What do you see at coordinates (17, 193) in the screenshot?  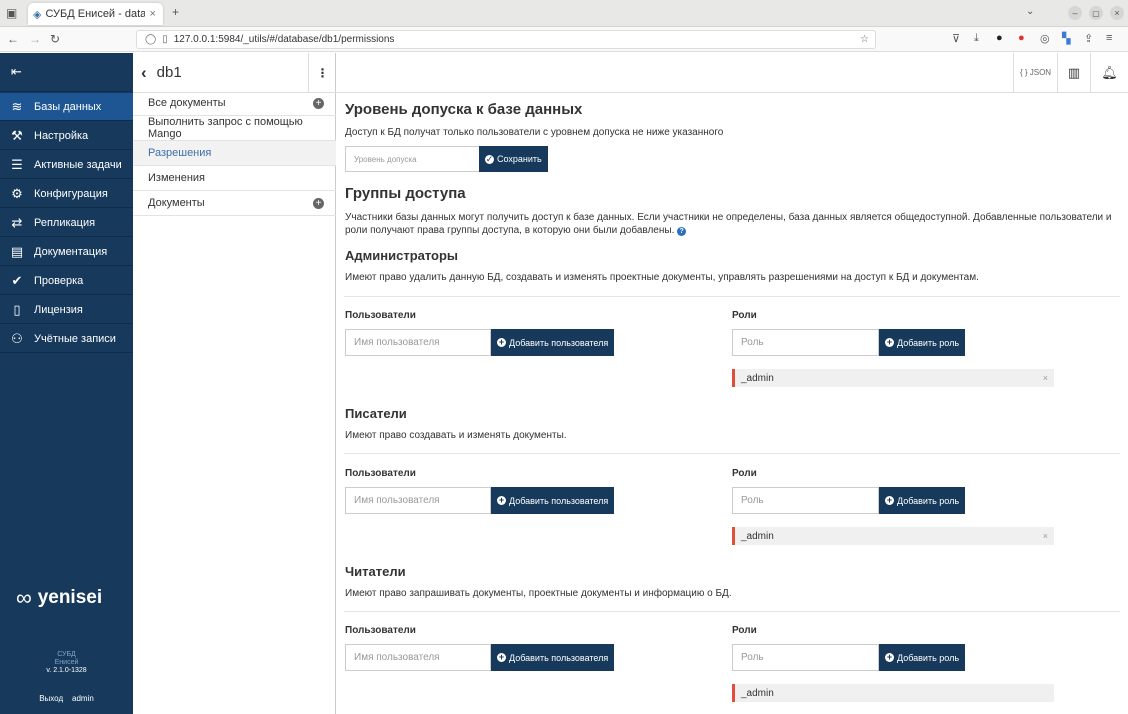 I see `gear-icon: ⚙` at bounding box center [17, 193].